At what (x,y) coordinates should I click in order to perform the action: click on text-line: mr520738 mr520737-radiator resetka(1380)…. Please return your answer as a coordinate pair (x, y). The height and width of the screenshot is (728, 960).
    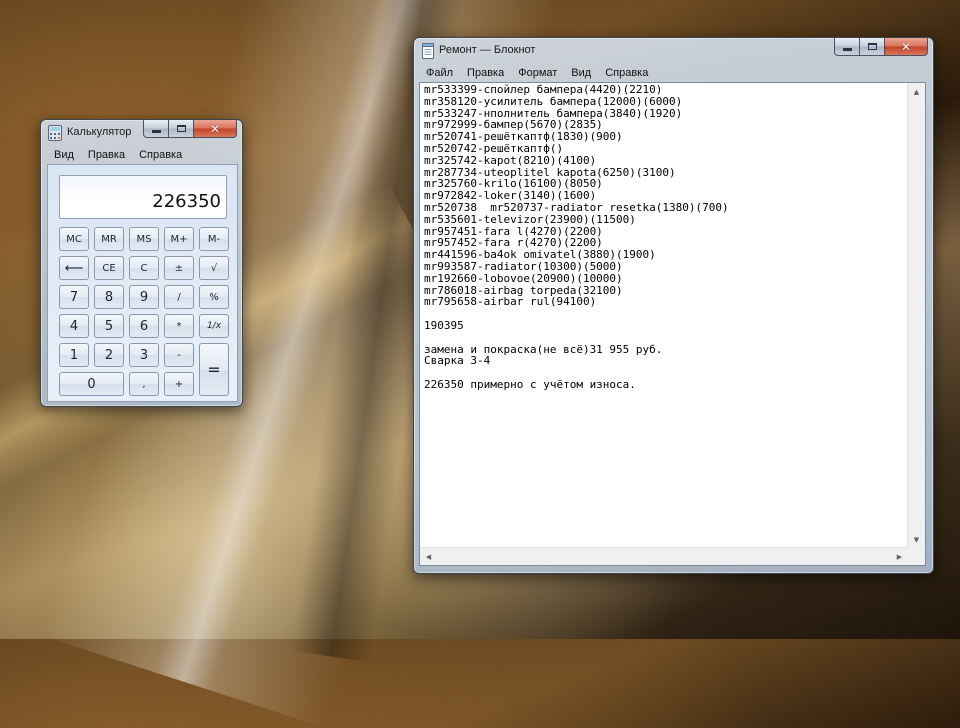
    Looking at the image, I should click on (576, 207).